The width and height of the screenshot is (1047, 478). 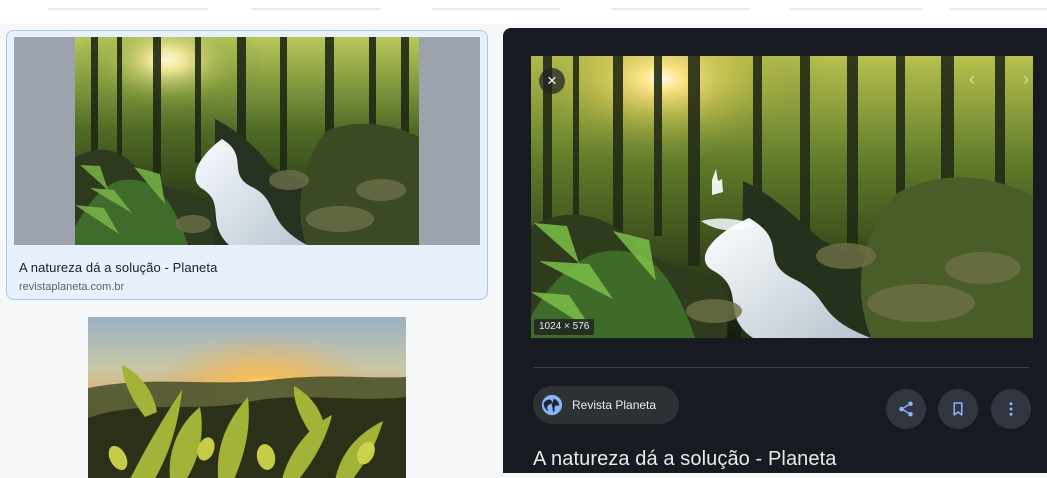 I want to click on image-dimensions-badge: 1024 × 576, so click(x=564, y=327).